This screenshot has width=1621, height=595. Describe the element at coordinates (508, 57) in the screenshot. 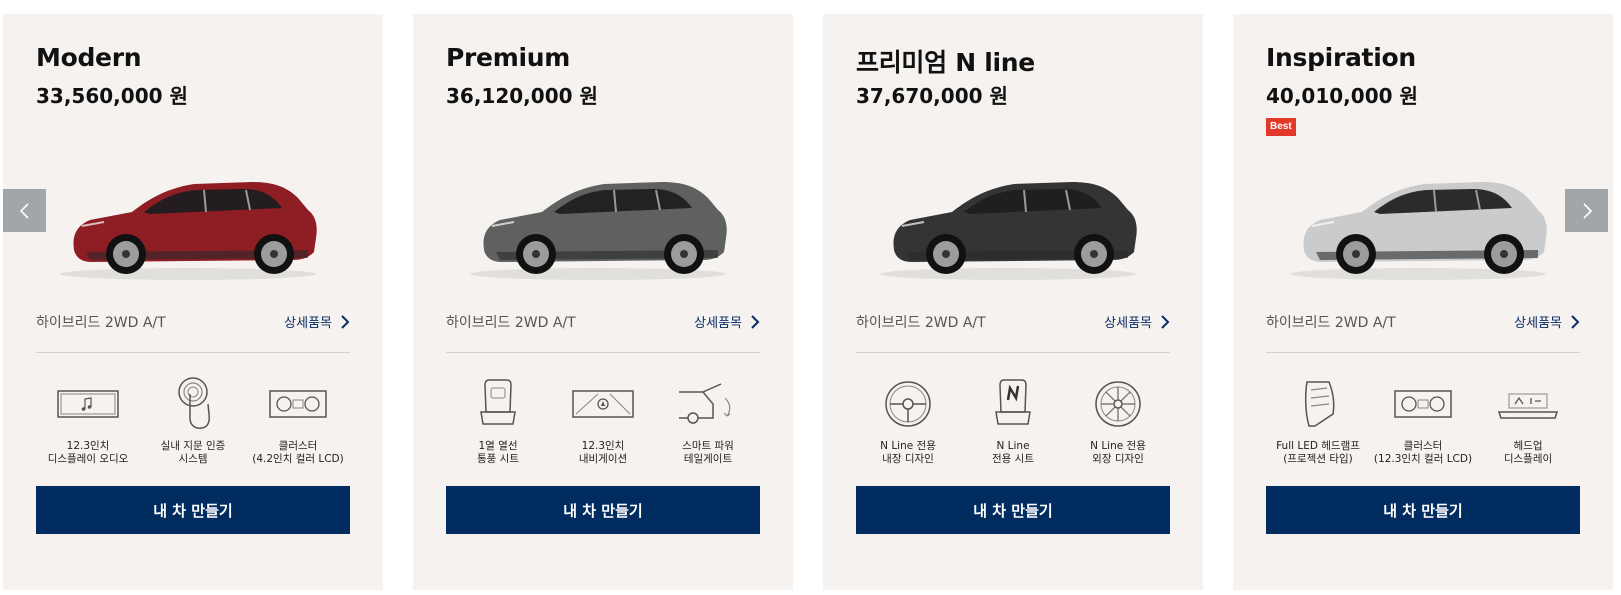

I see `trim-name: Premium` at that location.